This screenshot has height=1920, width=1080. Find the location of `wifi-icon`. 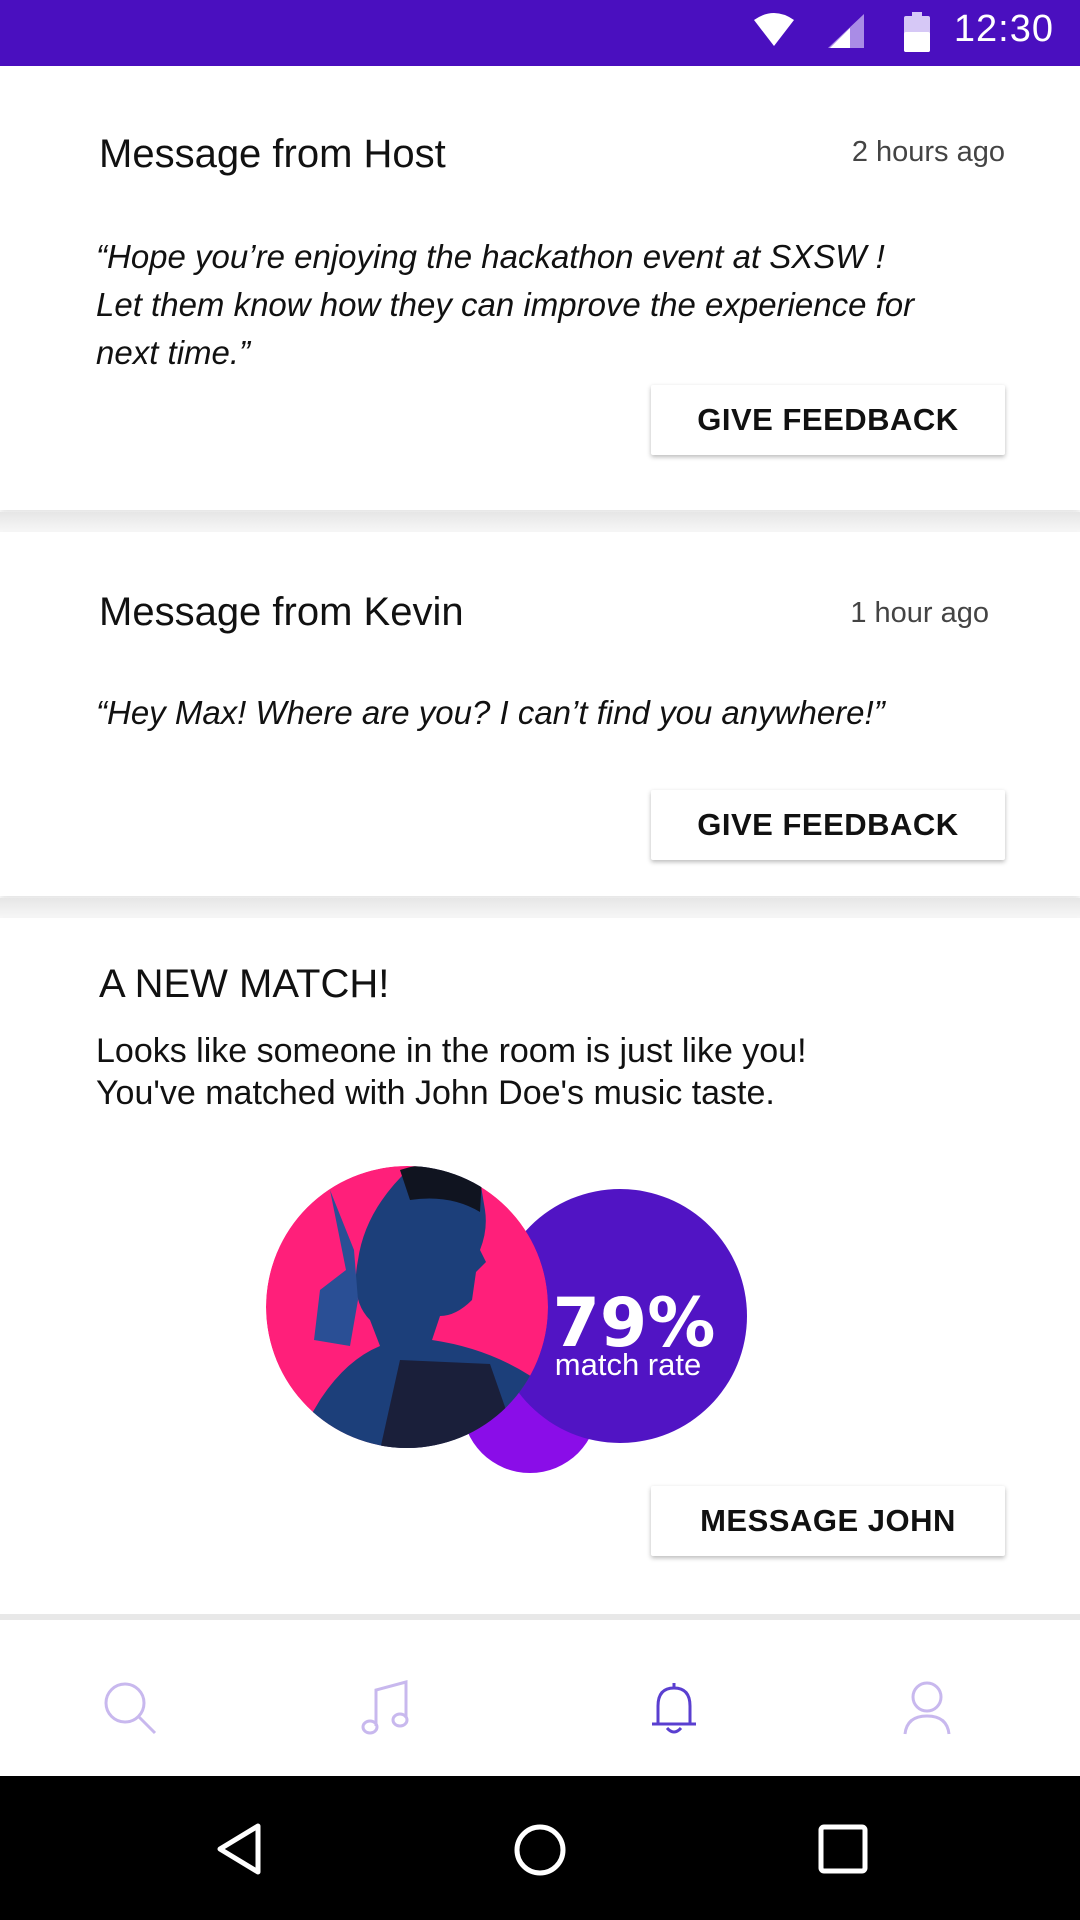

wifi-icon is located at coordinates (774, 29).